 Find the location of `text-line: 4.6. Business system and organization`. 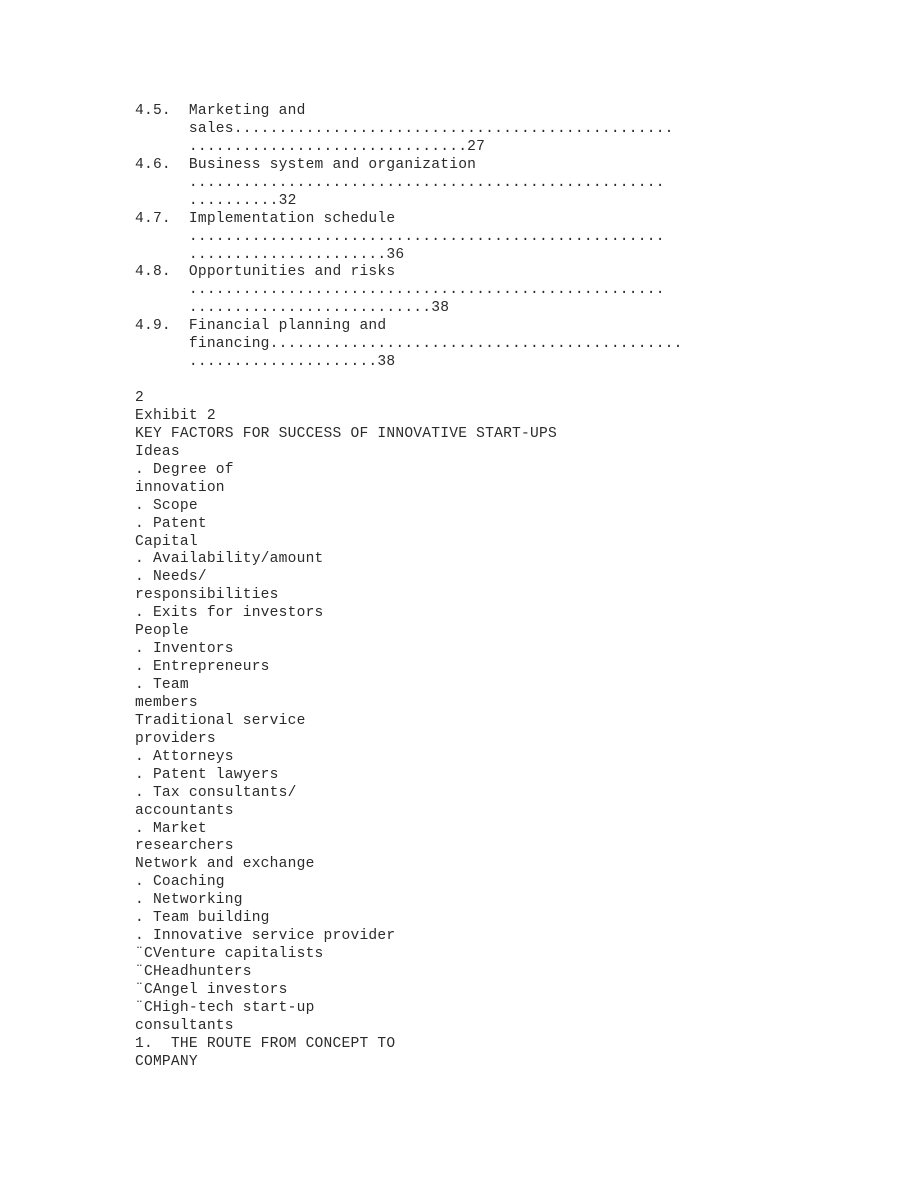

text-line: 4.6. Business system and organization is located at coordinates (306, 164).